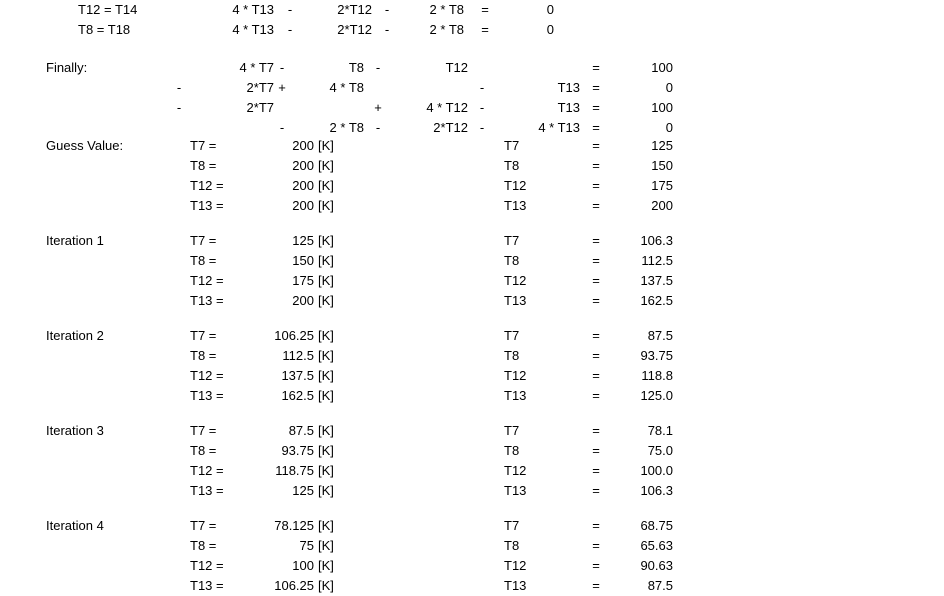  What do you see at coordinates (472, 10) in the screenshot?
I see `equation-row: T12 = T14 4 * T13 - 2*T12 - 2 * T8 = 0` at bounding box center [472, 10].